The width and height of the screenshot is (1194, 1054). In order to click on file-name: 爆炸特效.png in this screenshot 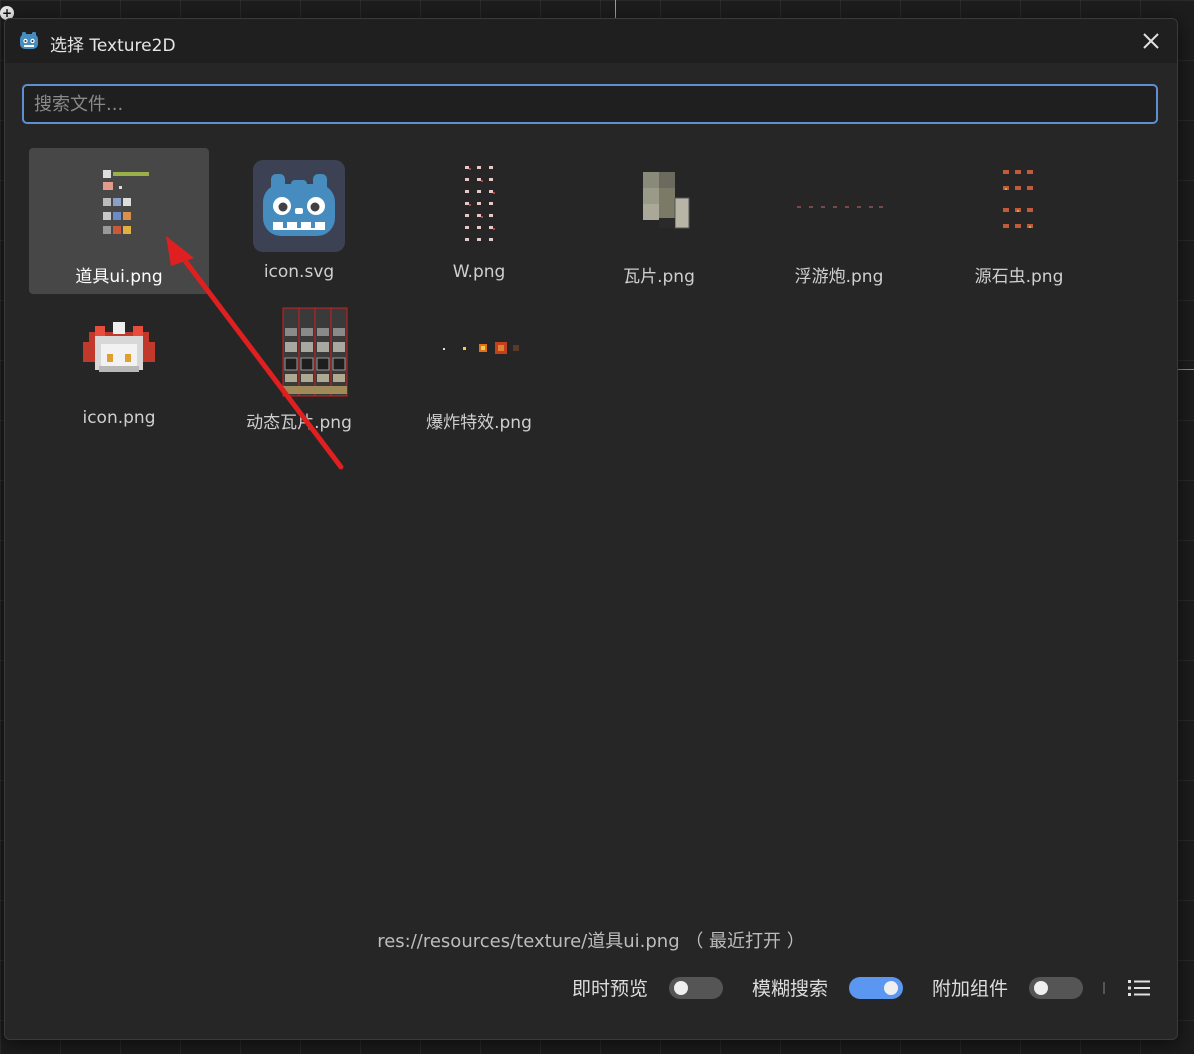, I will do `click(479, 423)`.